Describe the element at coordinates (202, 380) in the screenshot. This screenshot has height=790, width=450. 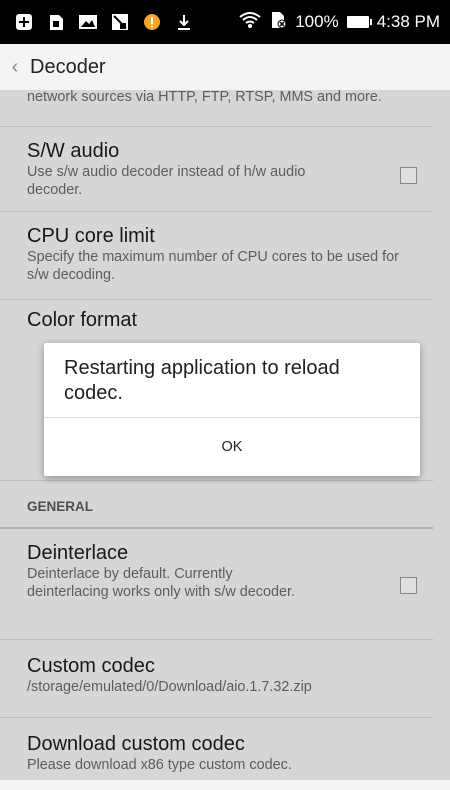
I see `dialog-message: Restarting application to reload codec.` at that location.